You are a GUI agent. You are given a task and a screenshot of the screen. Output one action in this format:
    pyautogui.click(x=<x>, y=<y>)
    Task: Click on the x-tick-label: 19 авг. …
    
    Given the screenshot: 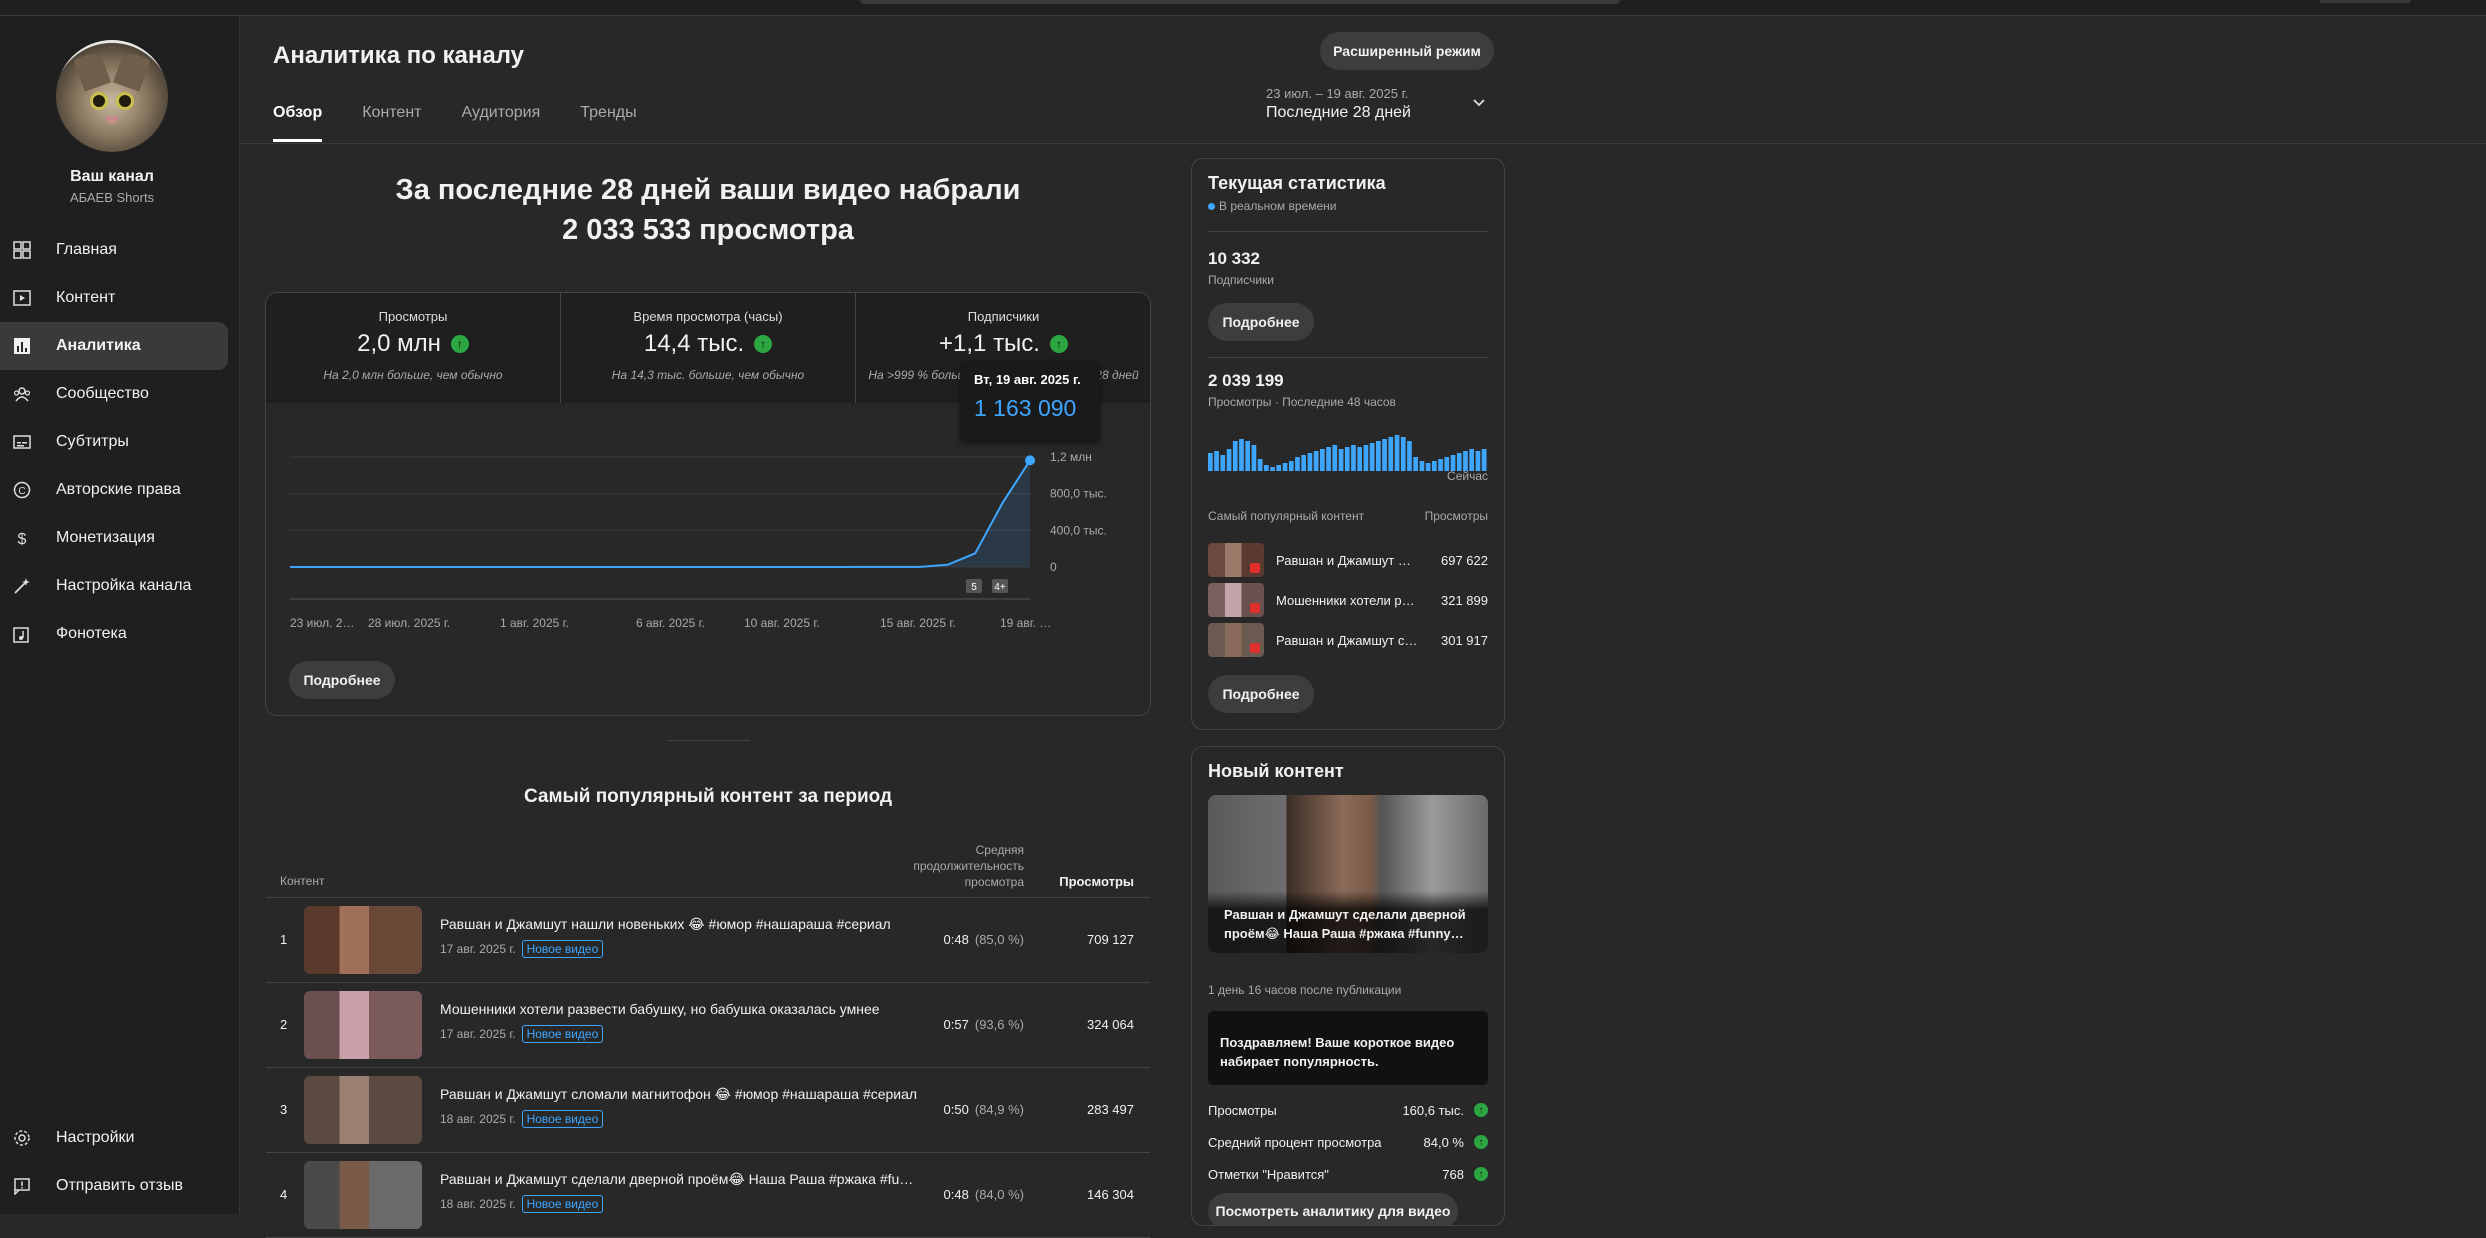 What is the action you would take?
    pyautogui.click(x=1025, y=623)
    